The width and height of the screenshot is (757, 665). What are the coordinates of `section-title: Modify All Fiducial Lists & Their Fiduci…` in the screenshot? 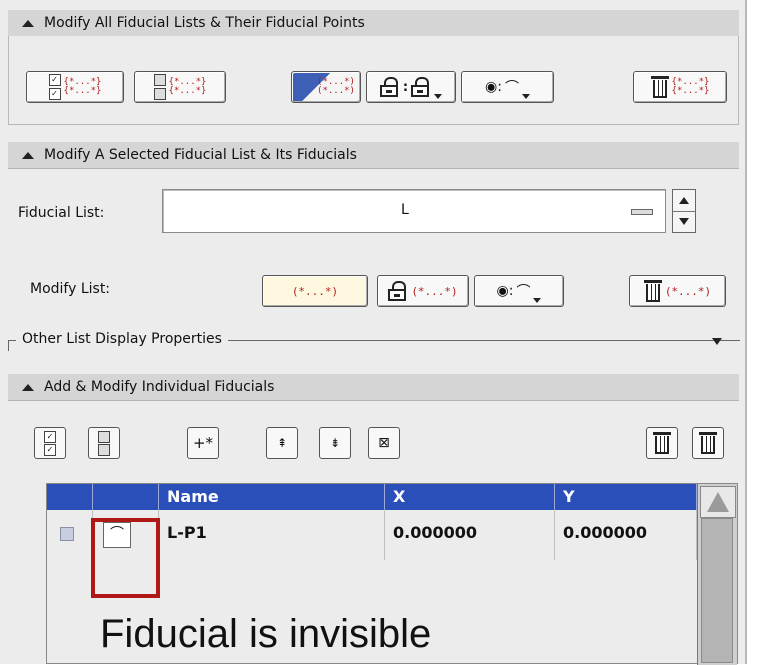 It's located at (204, 23).